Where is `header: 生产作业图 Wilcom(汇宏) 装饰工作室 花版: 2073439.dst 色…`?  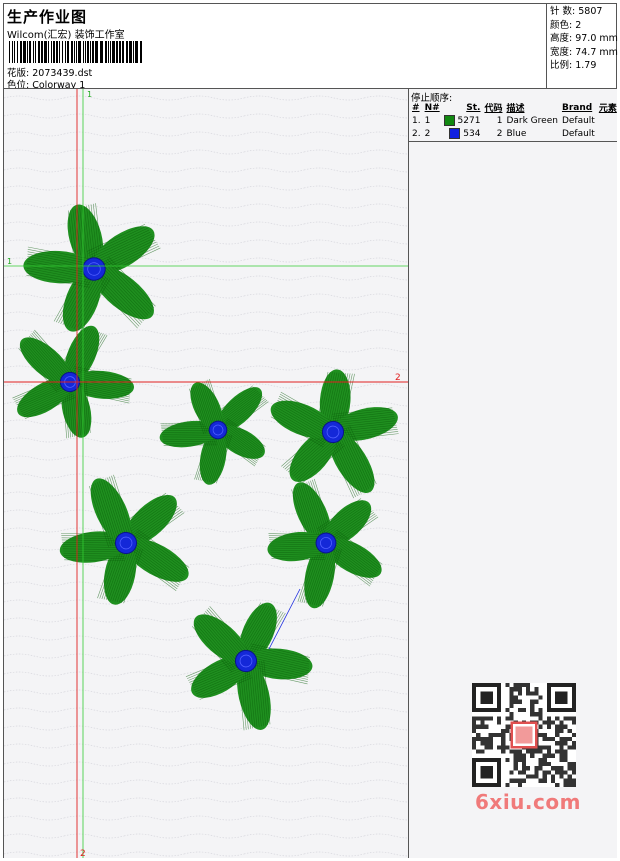 header: 生产作业图 Wilcom(汇宏) 装饰工作室 花版: 2073439.dst 色… is located at coordinates (275, 47).